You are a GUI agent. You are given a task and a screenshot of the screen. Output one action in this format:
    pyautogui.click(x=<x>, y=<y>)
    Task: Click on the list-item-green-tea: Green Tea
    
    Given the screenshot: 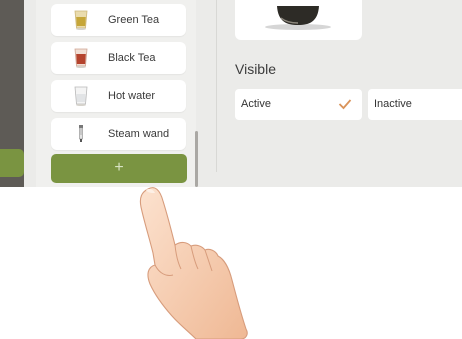 What is the action you would take?
    pyautogui.click(x=118, y=20)
    